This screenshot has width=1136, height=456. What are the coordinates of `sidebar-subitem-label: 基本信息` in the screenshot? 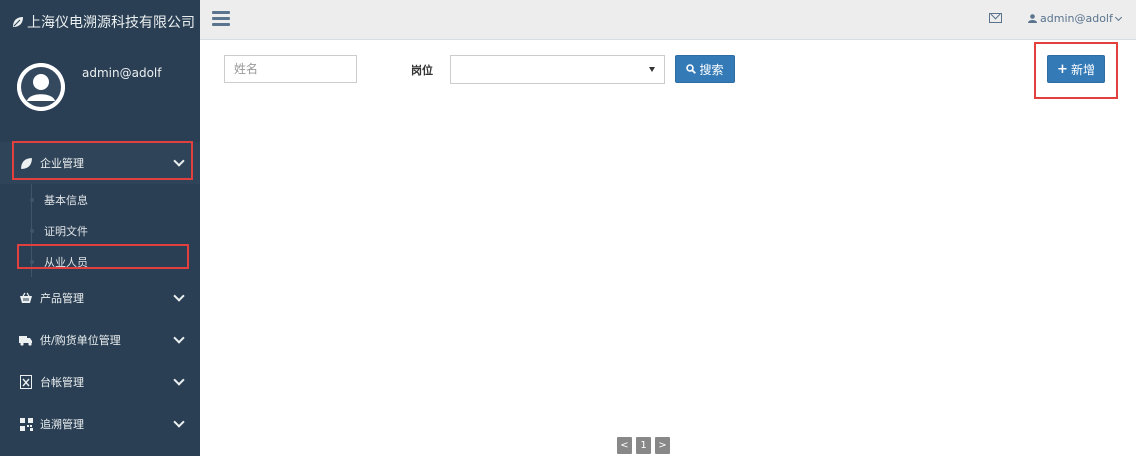 It's located at (66, 200).